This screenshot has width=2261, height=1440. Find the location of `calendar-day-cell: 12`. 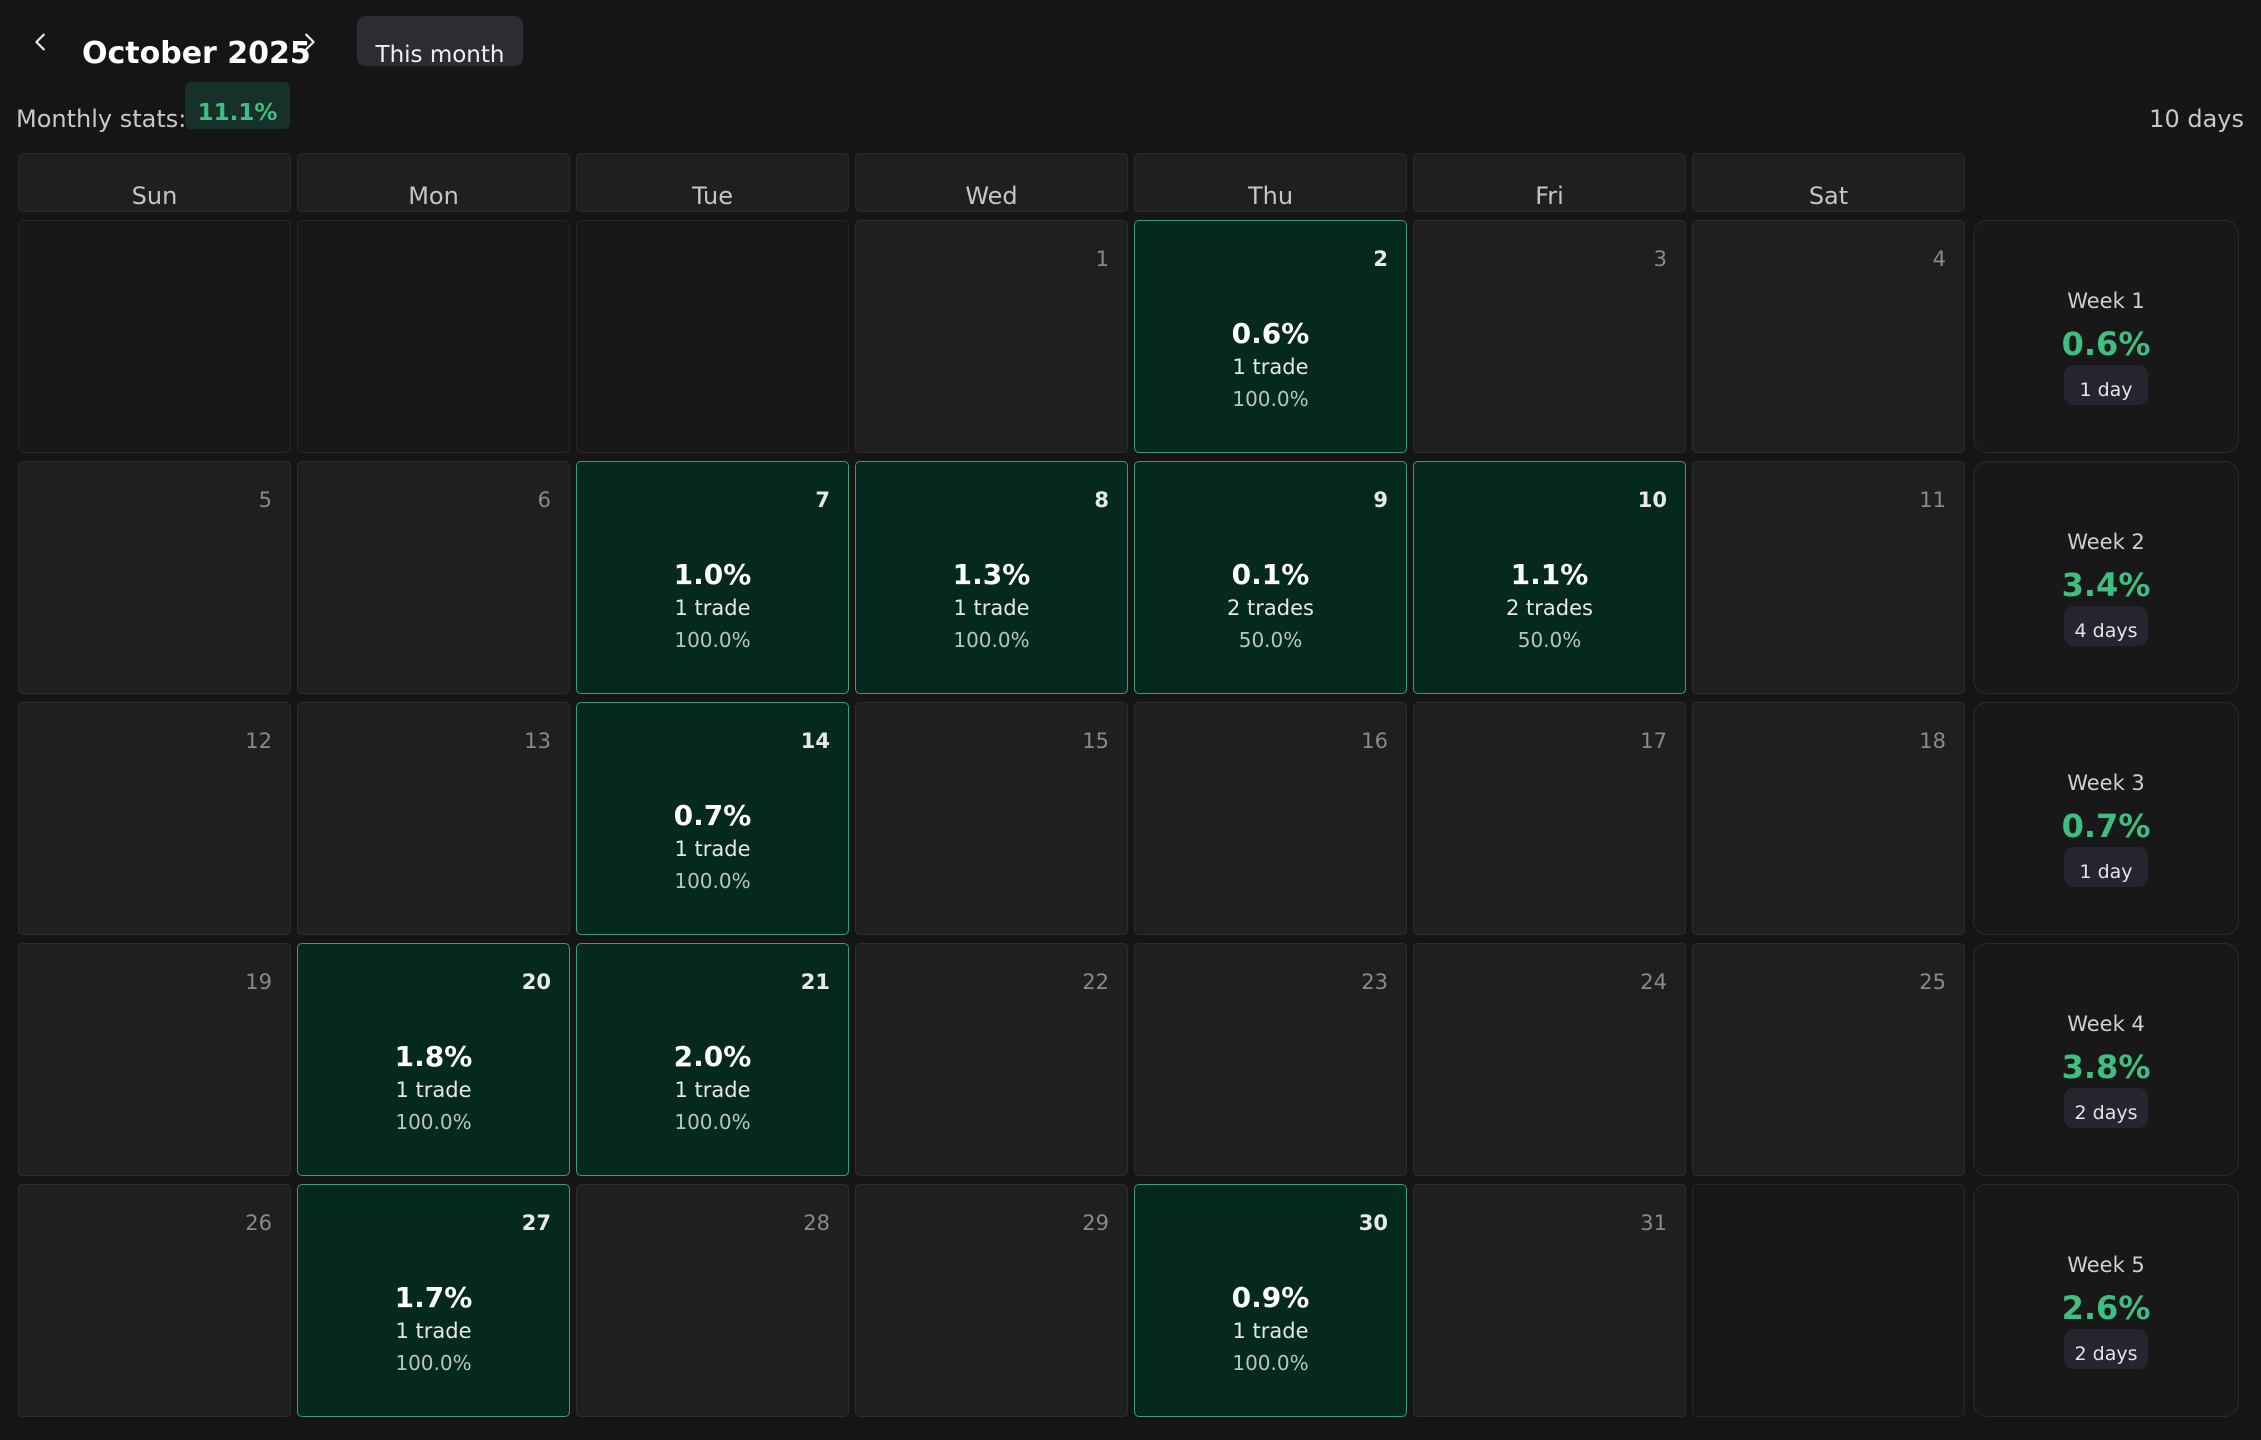

calendar-day-cell: 12 is located at coordinates (154, 818).